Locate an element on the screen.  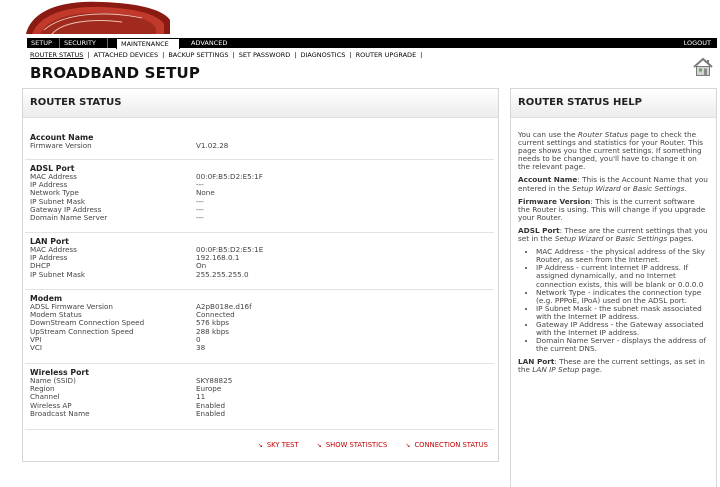
row-value: 576 kbps is located at coordinates (213, 323).